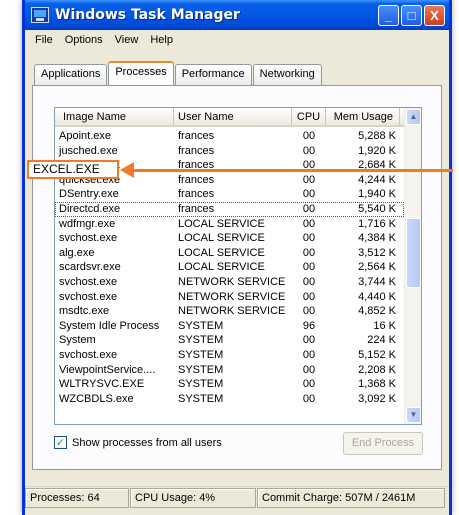  I want to click on excel-highlight-callout: EXCEL.EXE, so click(73, 169).